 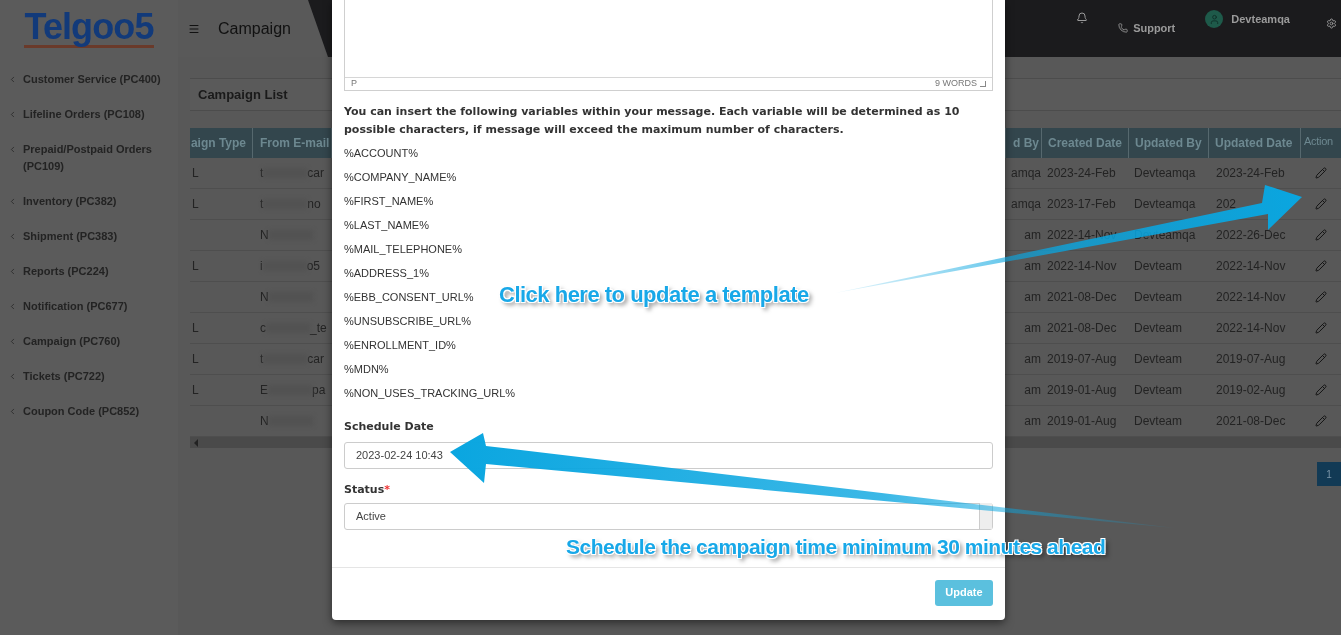 What do you see at coordinates (88, 236) in the screenshot?
I see `sidebar-item: Shipment (PC383)` at bounding box center [88, 236].